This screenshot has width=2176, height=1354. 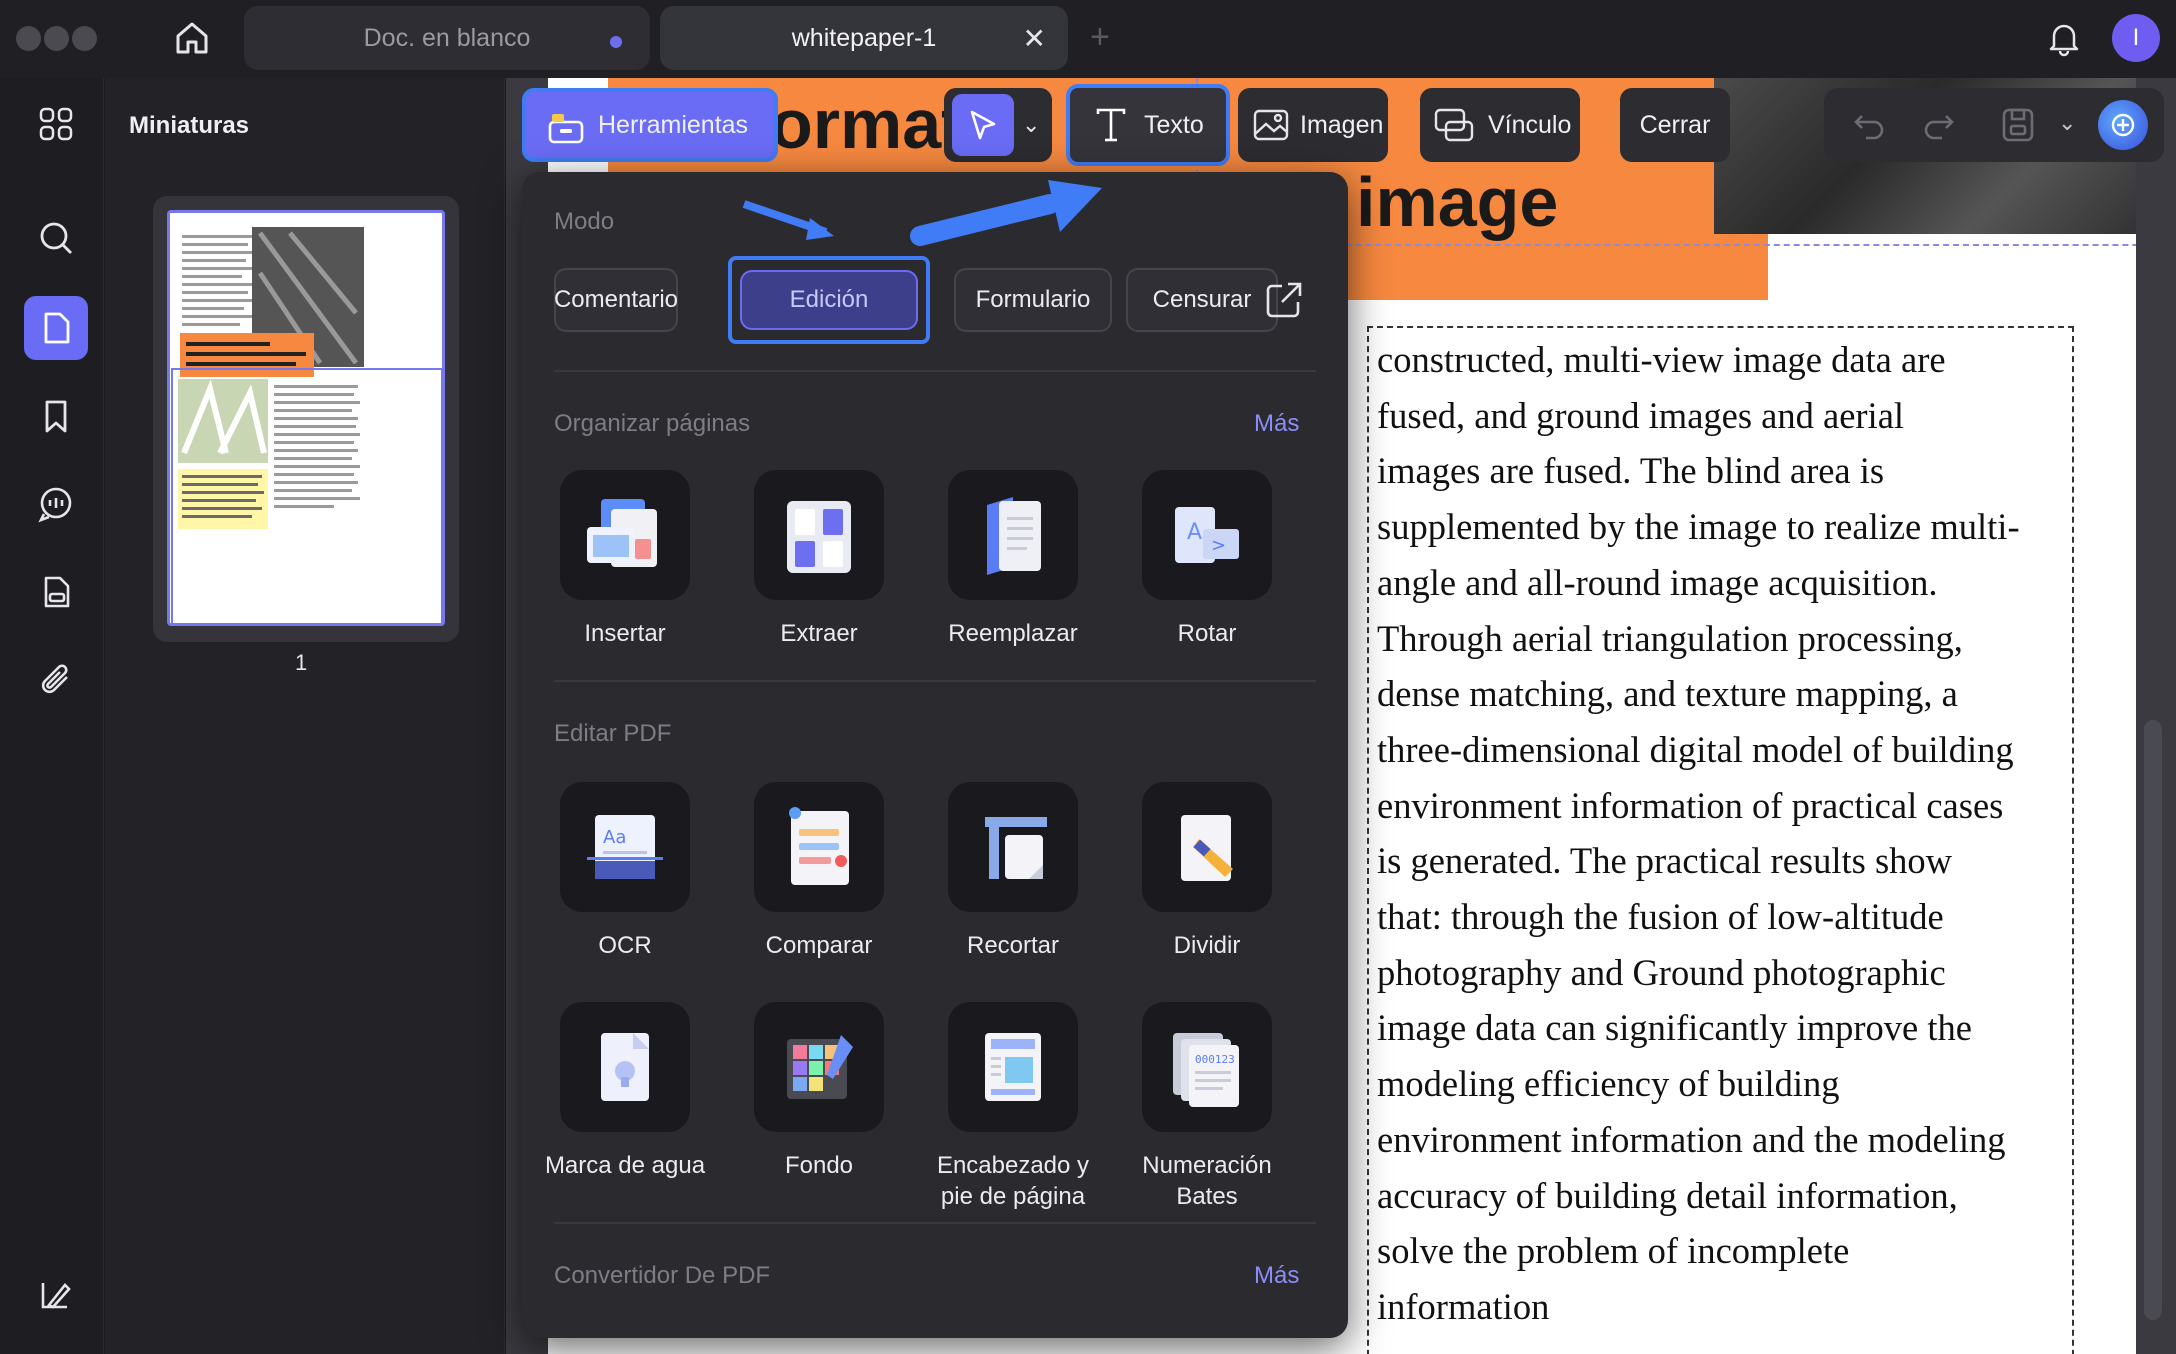 I want to click on tool-ocr: Aa OCR, so click(x=625, y=871).